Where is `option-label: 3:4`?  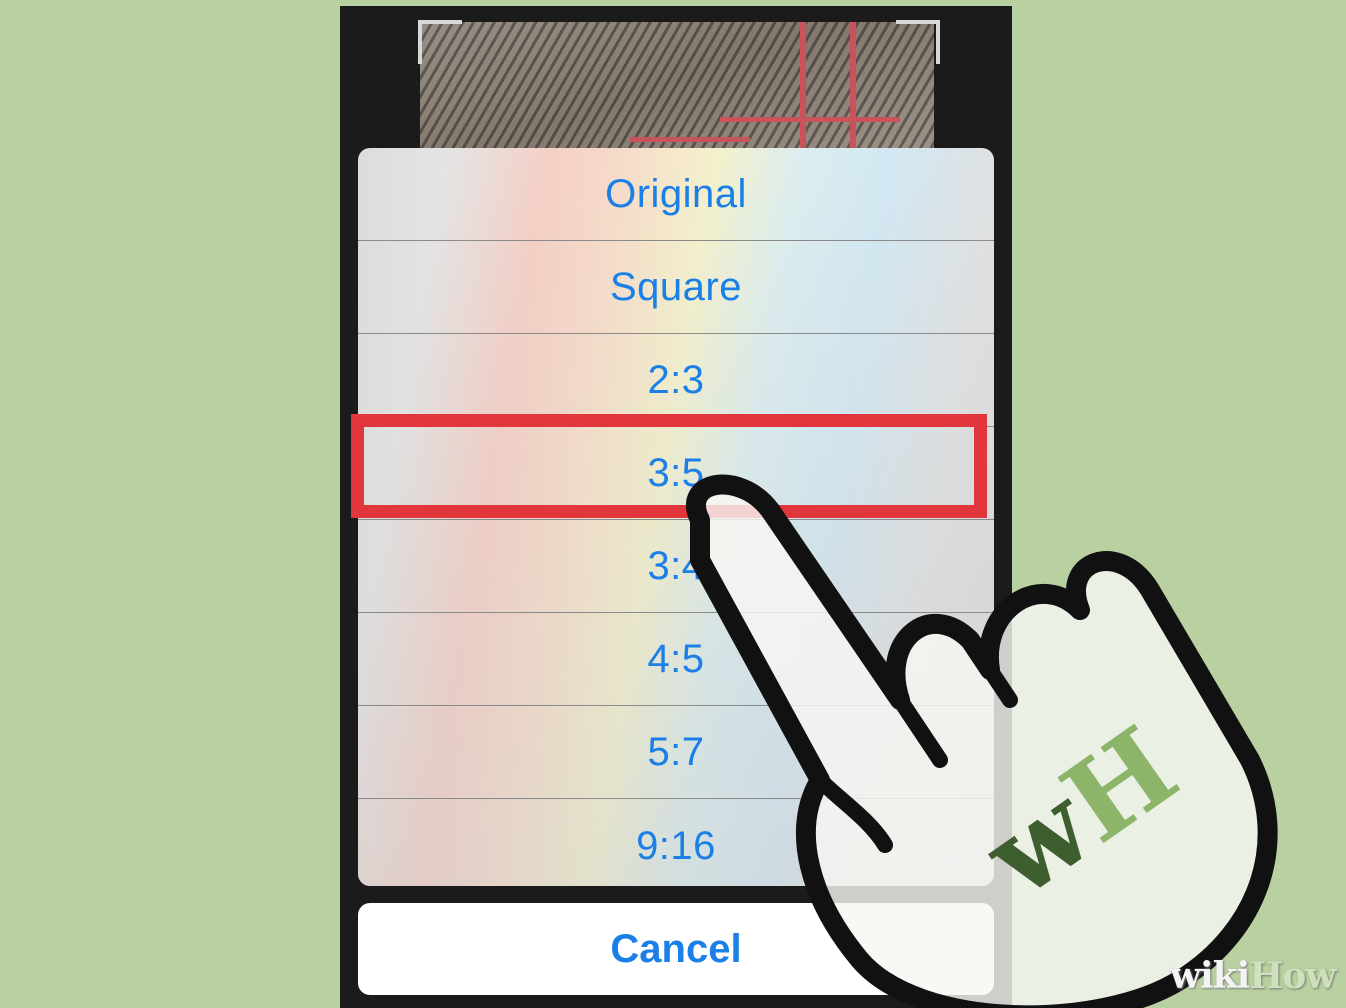
option-label: 3:4 is located at coordinates (676, 565).